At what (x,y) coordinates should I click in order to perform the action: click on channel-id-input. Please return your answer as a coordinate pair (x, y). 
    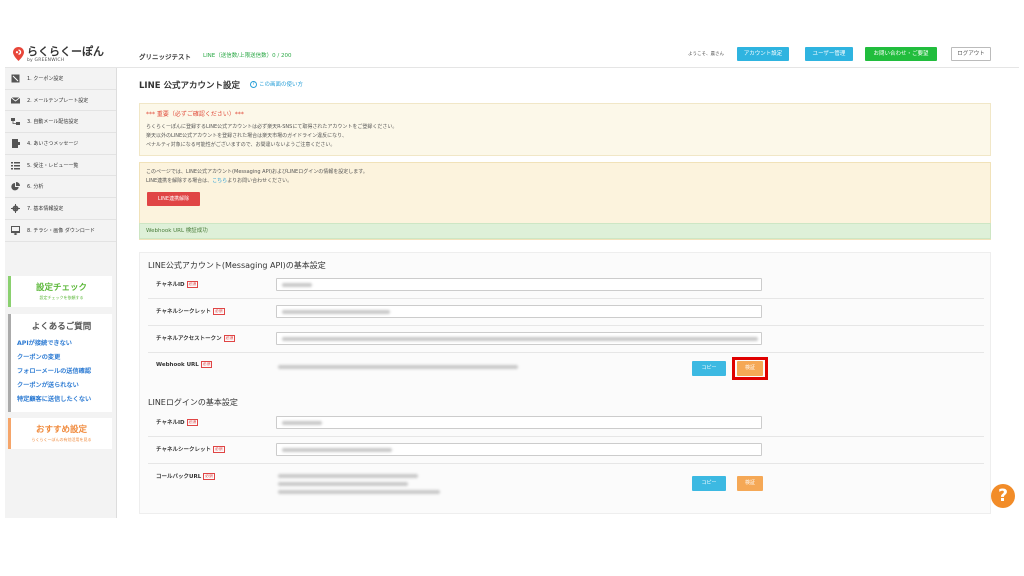
    Looking at the image, I should click on (519, 284).